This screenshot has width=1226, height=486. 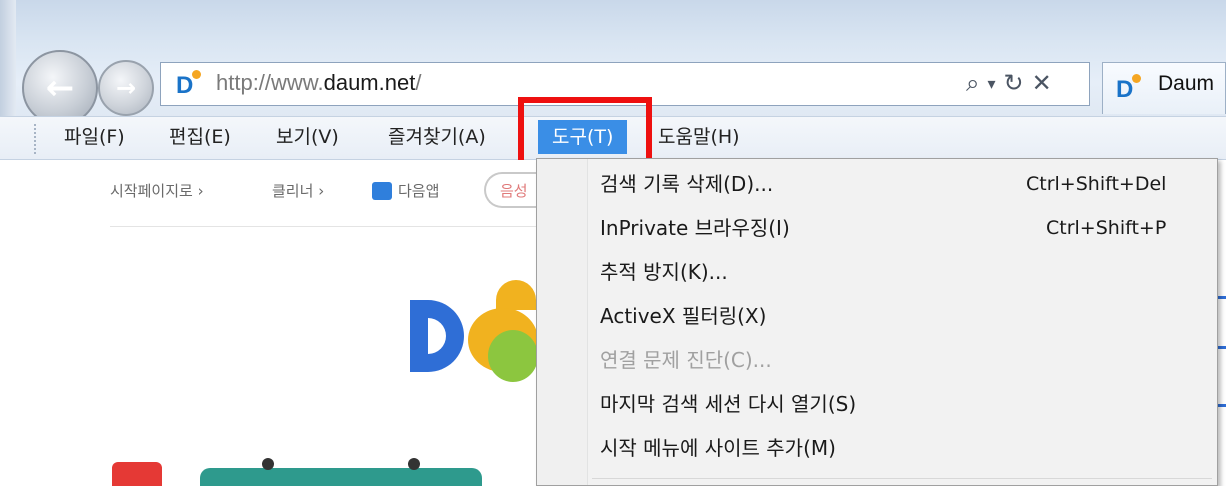 What do you see at coordinates (683, 316) in the screenshot?
I see `menu-item-activex-filtering: ActiveX 필터링(X)` at bounding box center [683, 316].